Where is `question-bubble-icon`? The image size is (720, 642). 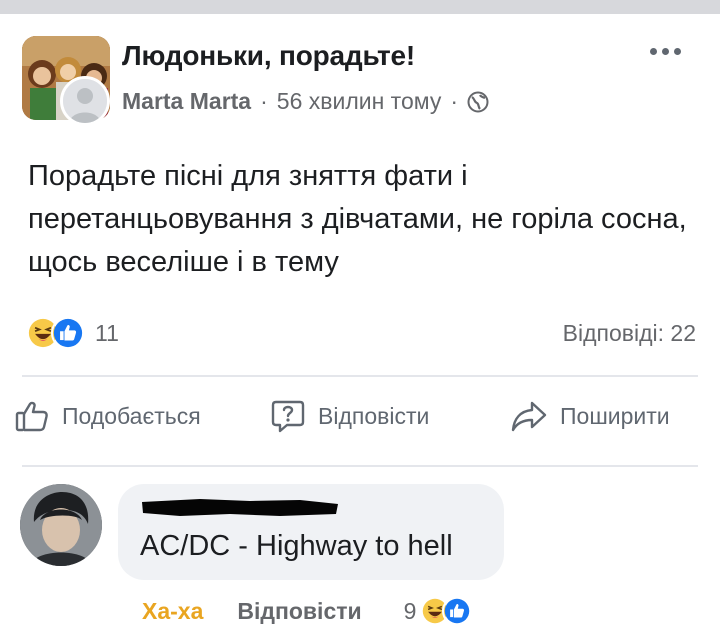 question-bubble-icon is located at coordinates (288, 416).